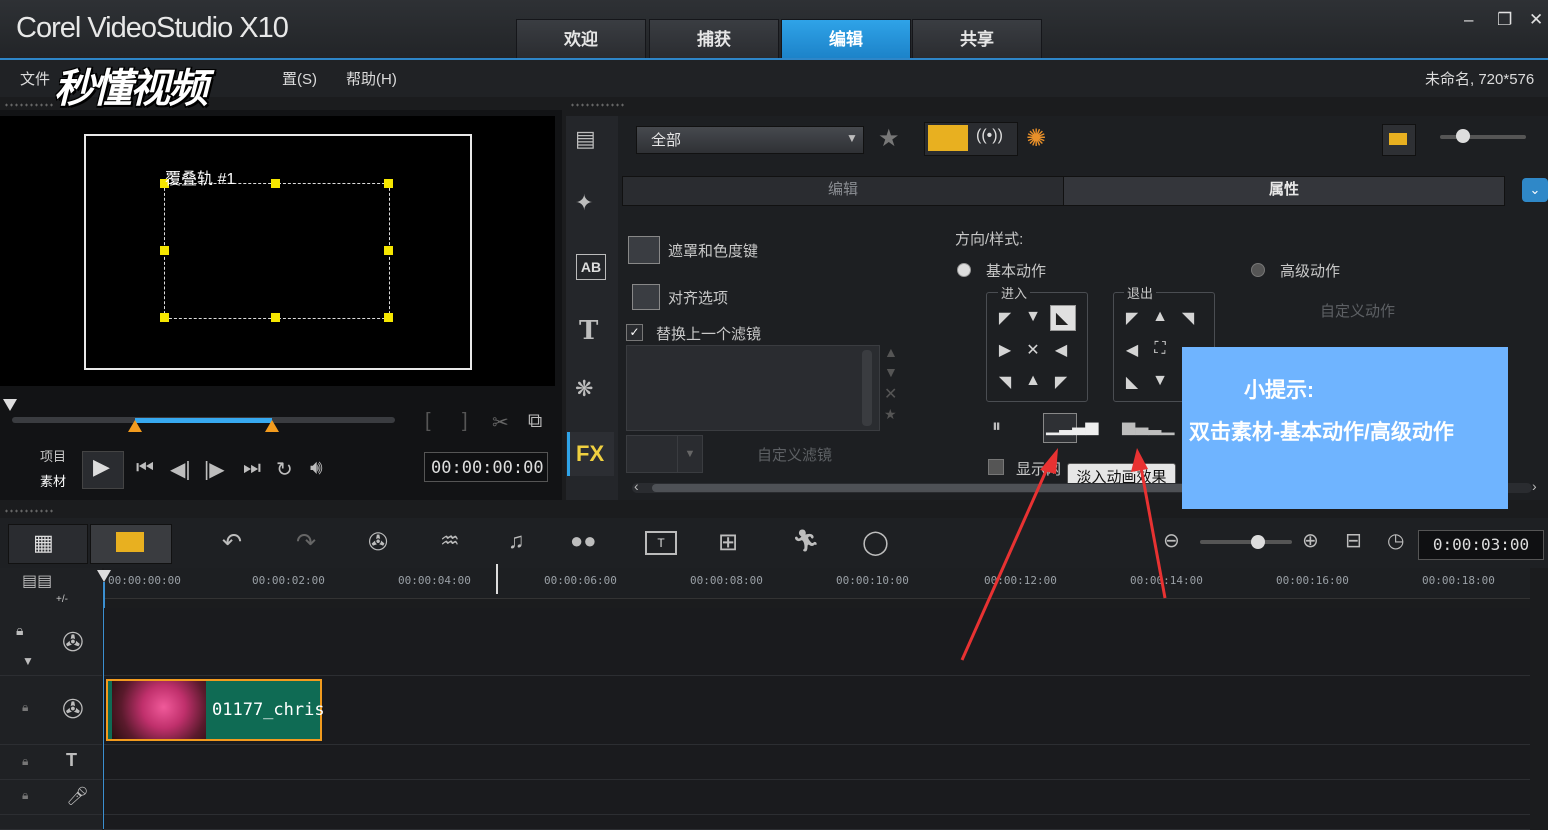  I want to click on motion-tracking-icon: ●●, so click(583, 541).